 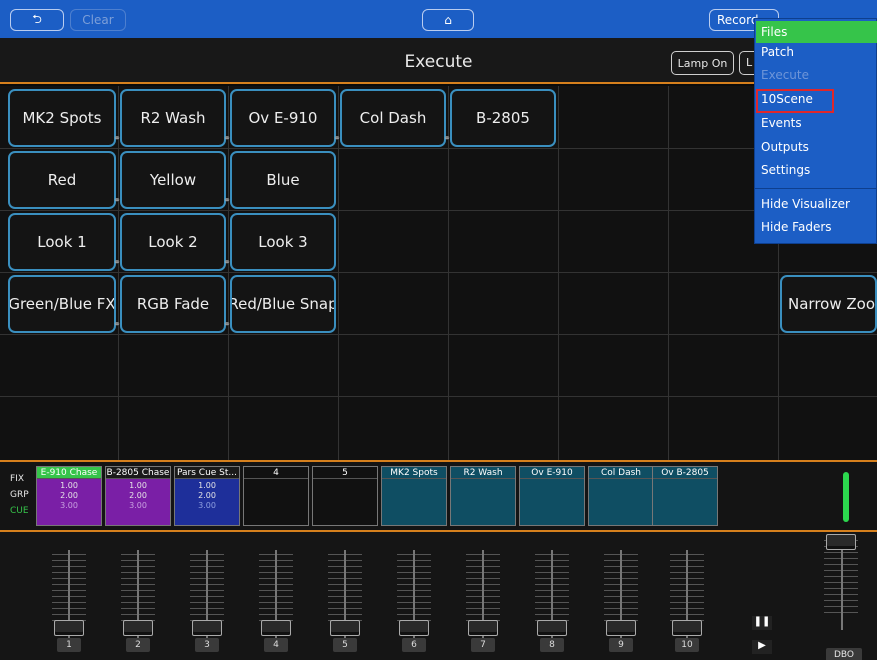 I want to click on mode-fix: FIX, so click(x=17, y=479).